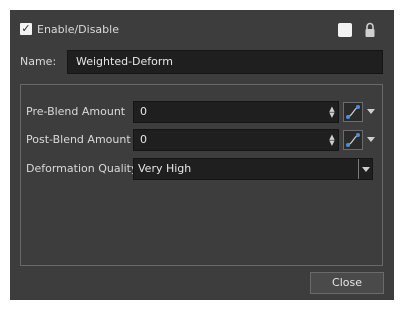 The height and width of the screenshot is (309, 404). Describe the element at coordinates (82, 168) in the screenshot. I see `deformation-quality-label: Deformation Quality` at that location.